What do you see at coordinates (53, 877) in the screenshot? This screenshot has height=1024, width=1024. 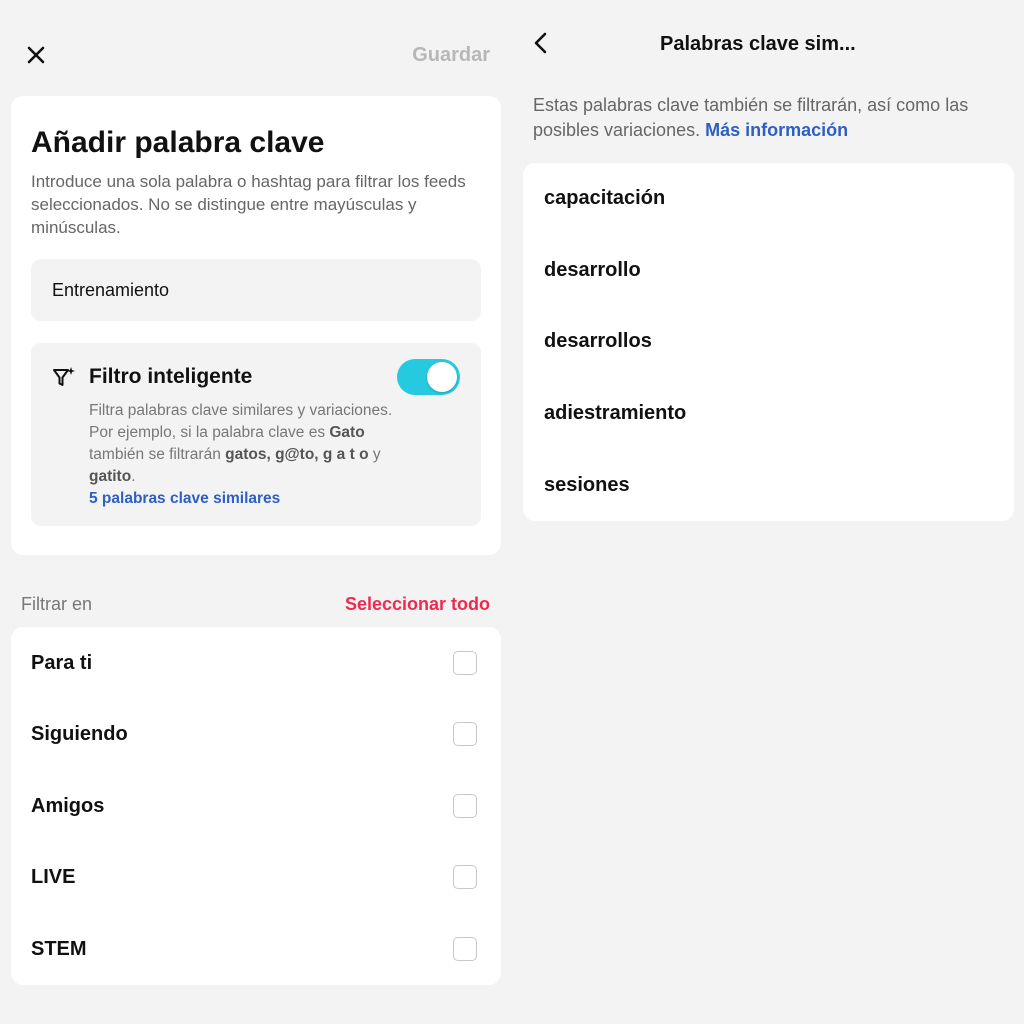 I see `feed-label: LIVE` at bounding box center [53, 877].